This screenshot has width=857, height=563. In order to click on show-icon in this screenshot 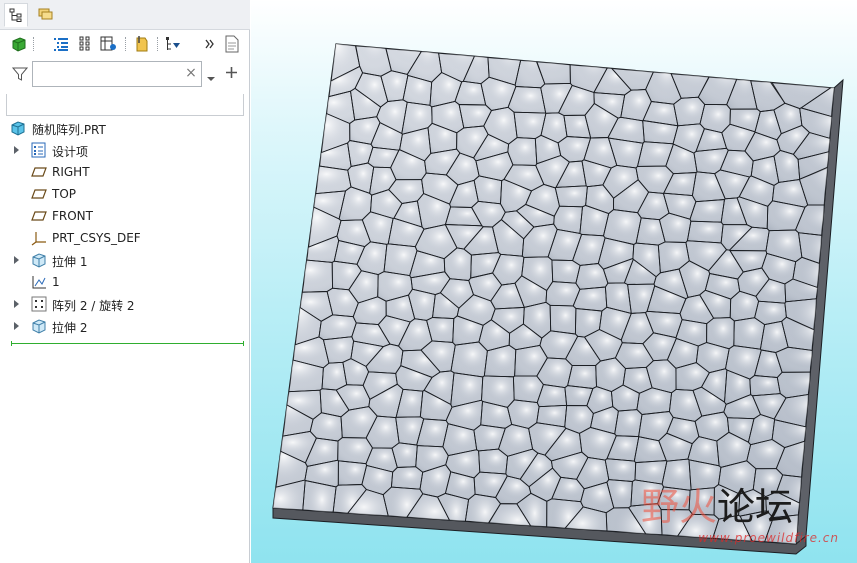, I will do `click(19, 44)`.